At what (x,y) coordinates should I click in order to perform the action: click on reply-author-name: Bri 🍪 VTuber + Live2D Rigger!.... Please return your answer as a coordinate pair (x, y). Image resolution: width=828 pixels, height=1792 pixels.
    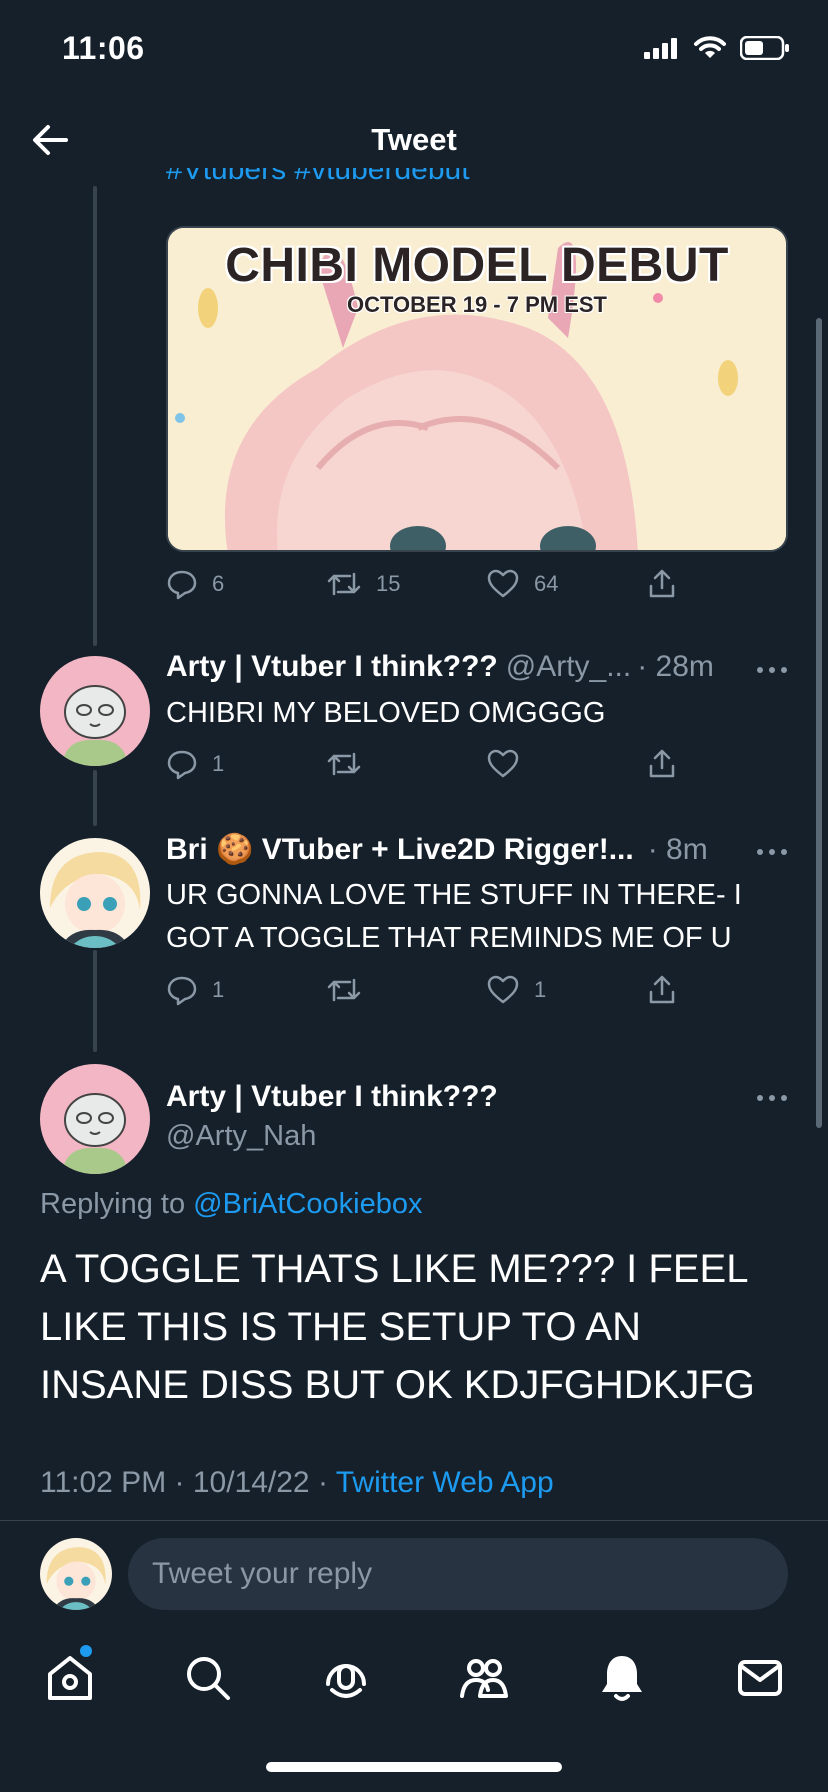
    Looking at the image, I should click on (400, 849).